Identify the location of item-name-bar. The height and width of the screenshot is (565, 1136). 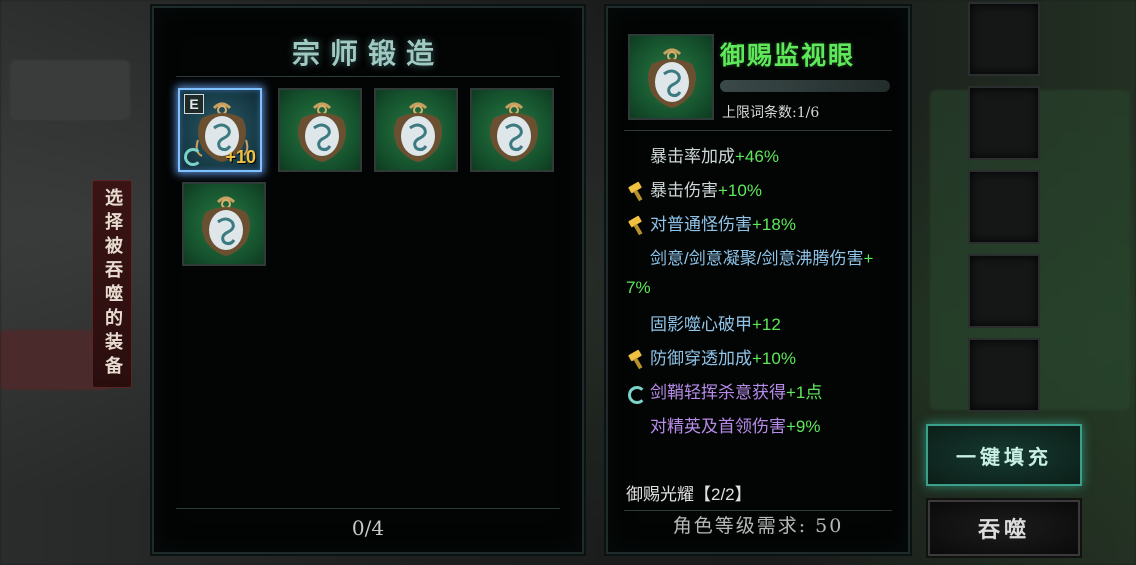
(805, 86).